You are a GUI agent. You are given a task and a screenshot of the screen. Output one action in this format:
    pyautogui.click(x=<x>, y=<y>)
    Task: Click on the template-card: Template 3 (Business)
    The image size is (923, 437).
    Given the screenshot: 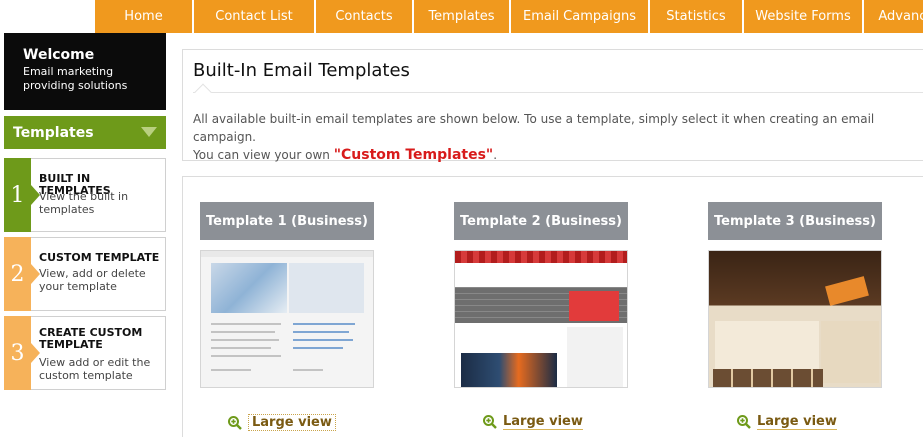 What is the action you would take?
    pyautogui.click(x=795, y=295)
    